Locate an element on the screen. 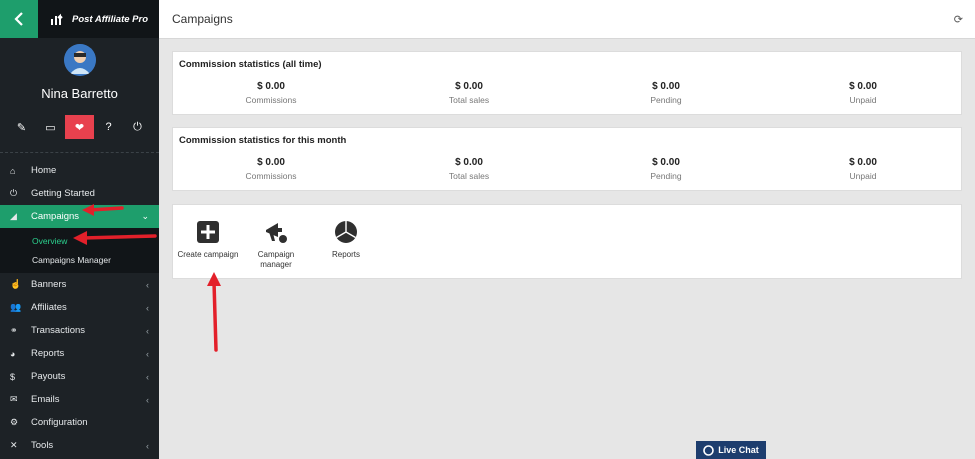 Image resolution: width=975 pixels, height=459 pixels. chevron-down-icon: ⌄ is located at coordinates (145, 216).